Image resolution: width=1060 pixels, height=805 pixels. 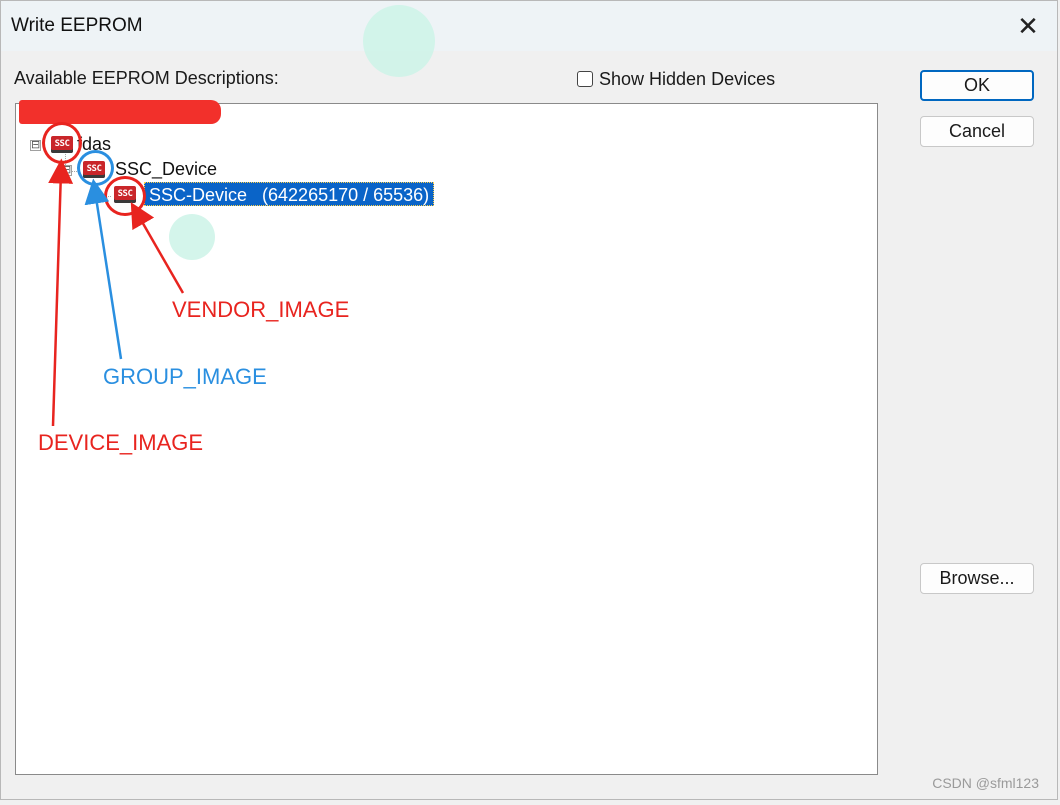 I want to click on close-icon: ✕, so click(x=1028, y=26).